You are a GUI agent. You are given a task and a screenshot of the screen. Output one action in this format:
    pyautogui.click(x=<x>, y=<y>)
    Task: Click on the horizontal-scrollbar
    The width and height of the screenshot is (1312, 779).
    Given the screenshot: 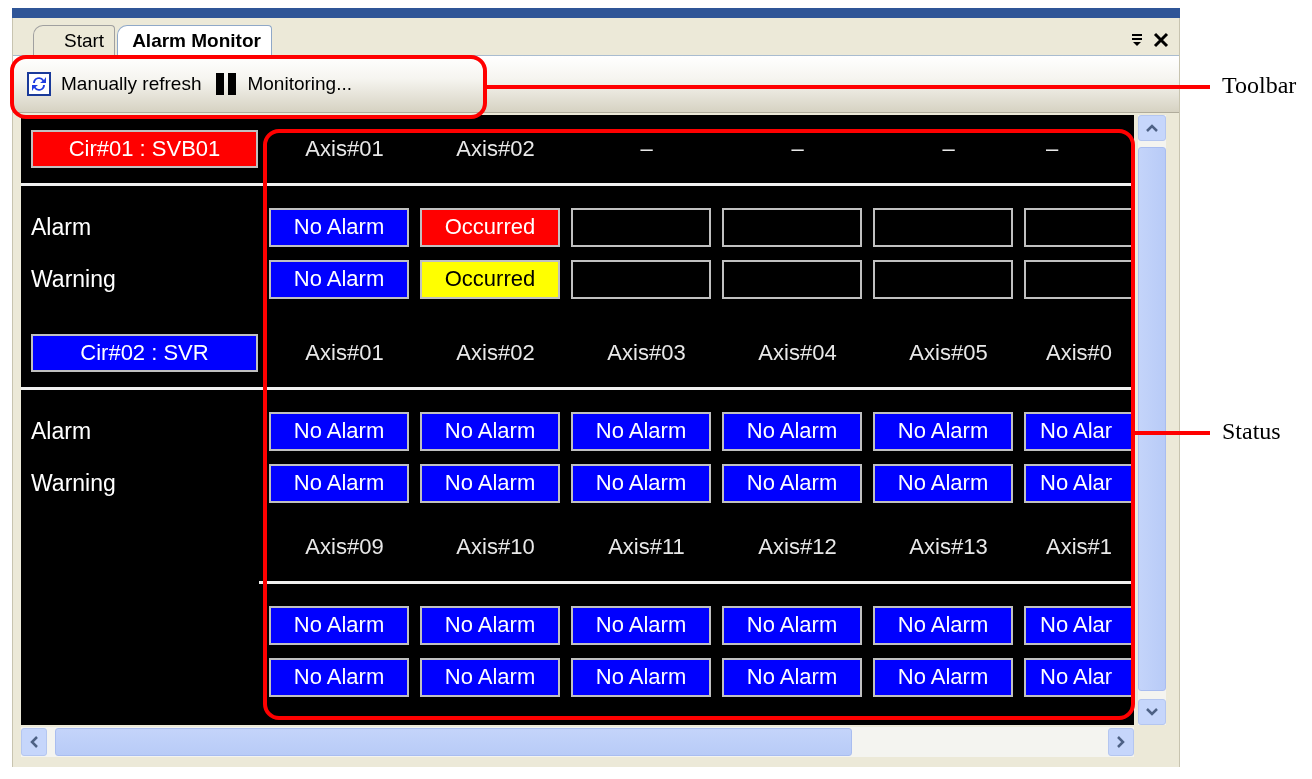 What is the action you would take?
    pyautogui.click(x=577, y=742)
    